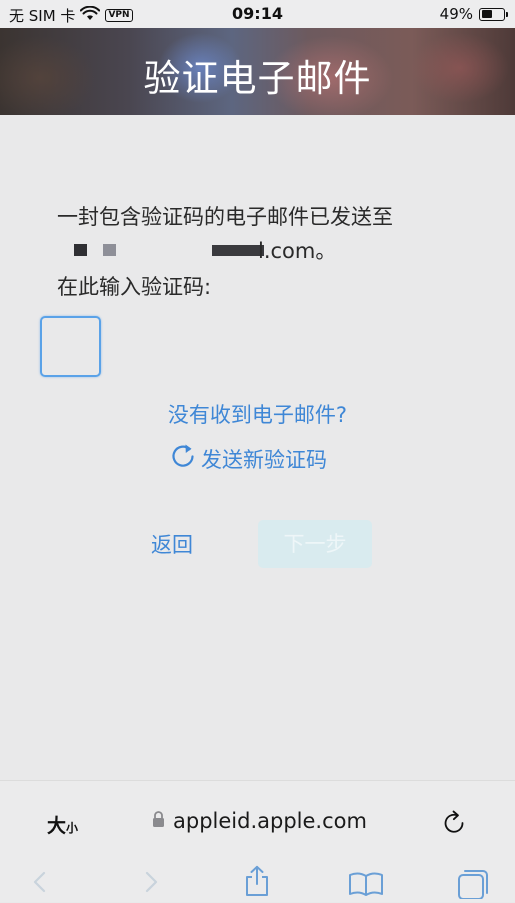 The height and width of the screenshot is (903, 515). I want to click on resend-code-link: 发送新验证码, so click(248, 458).